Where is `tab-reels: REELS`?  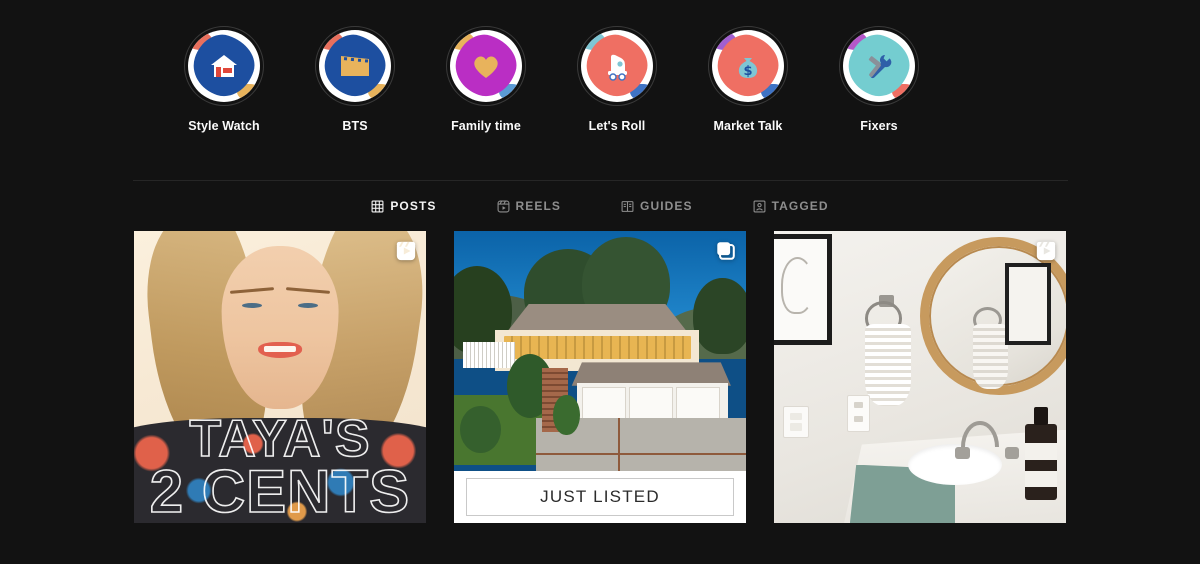 tab-reels: REELS is located at coordinates (529, 203).